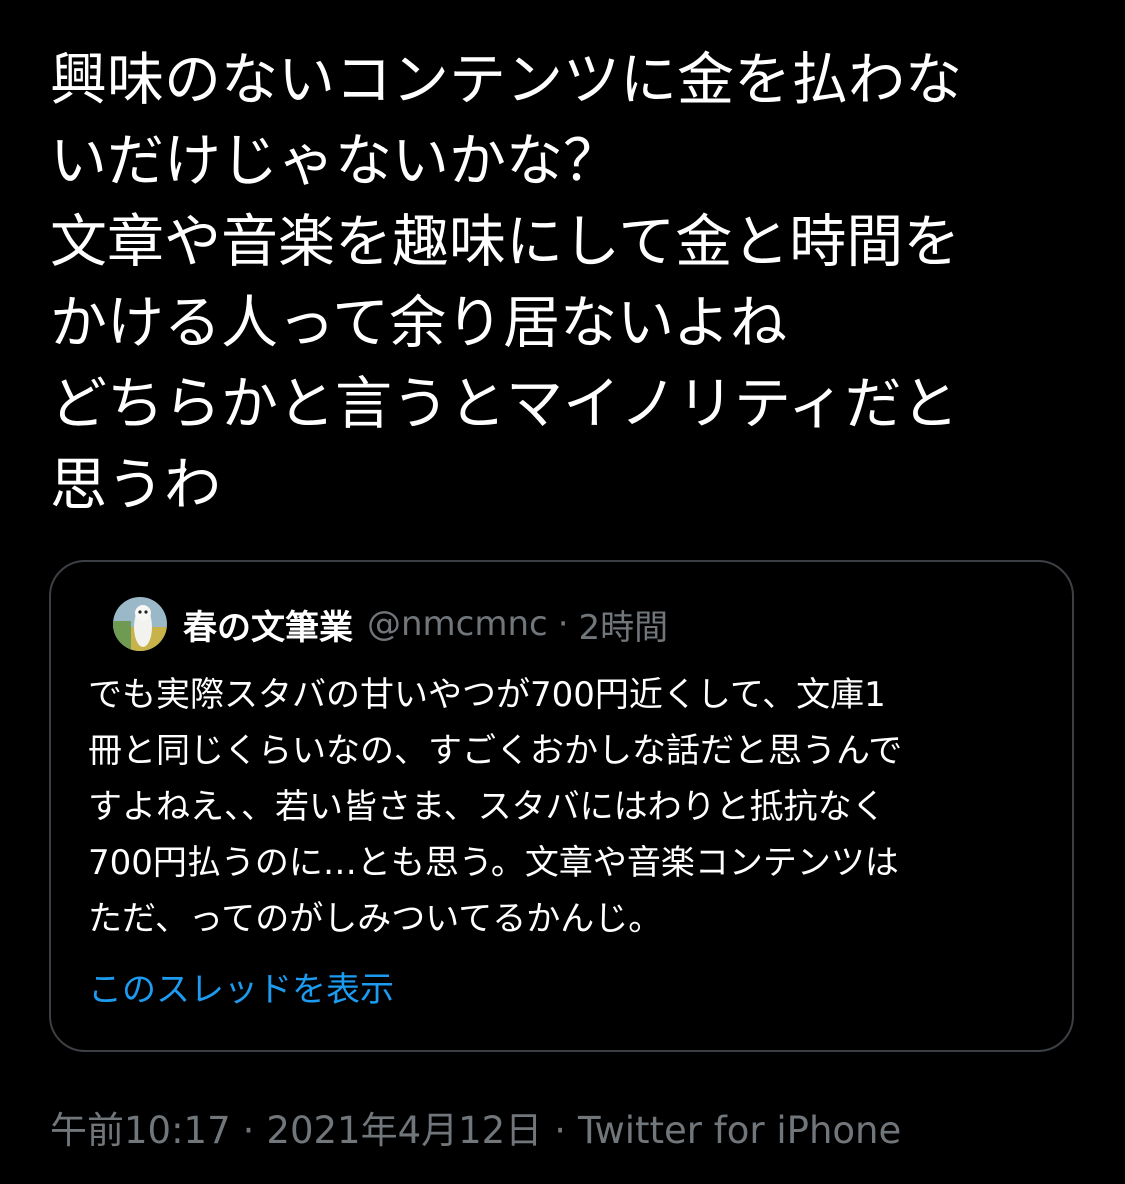 Image resolution: width=1125 pixels, height=1184 pixels. Describe the element at coordinates (487, 695) in the screenshot. I see `quoted-tweet-text-line: でも実際スタバの甘いやつが700円近くして、文庫1` at that location.